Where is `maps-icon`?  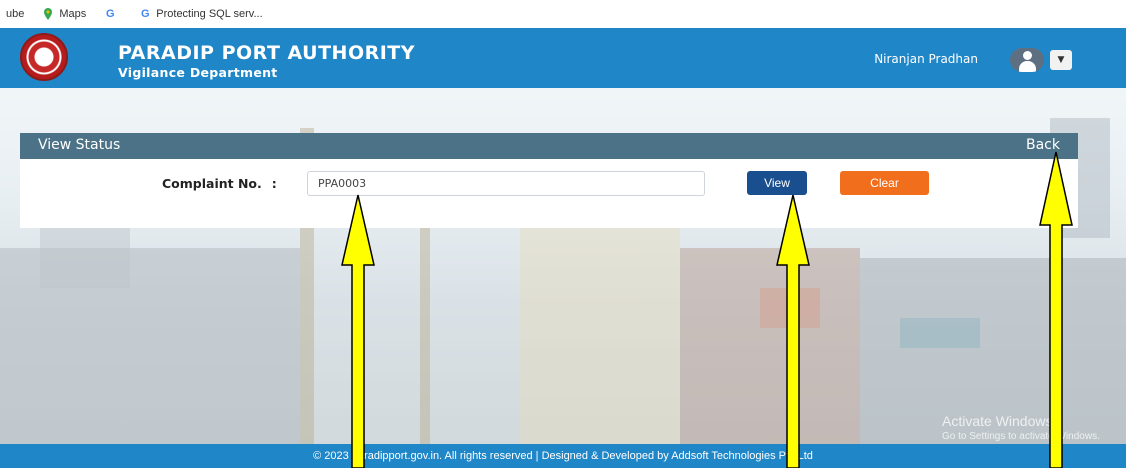 maps-icon is located at coordinates (48, 14).